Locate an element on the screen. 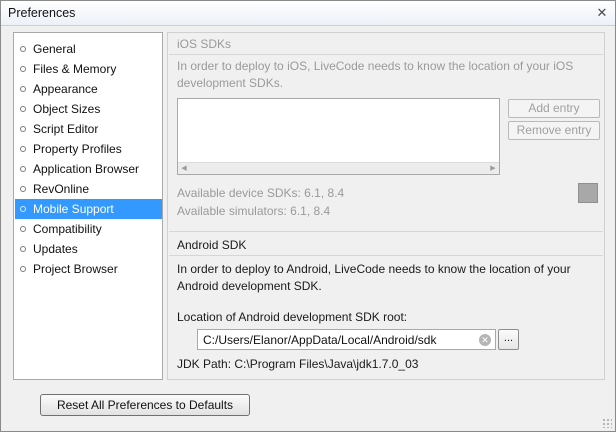 The width and height of the screenshot is (616, 432). sidebar-item-mobile-support: Mobile Support is located at coordinates (88, 209).